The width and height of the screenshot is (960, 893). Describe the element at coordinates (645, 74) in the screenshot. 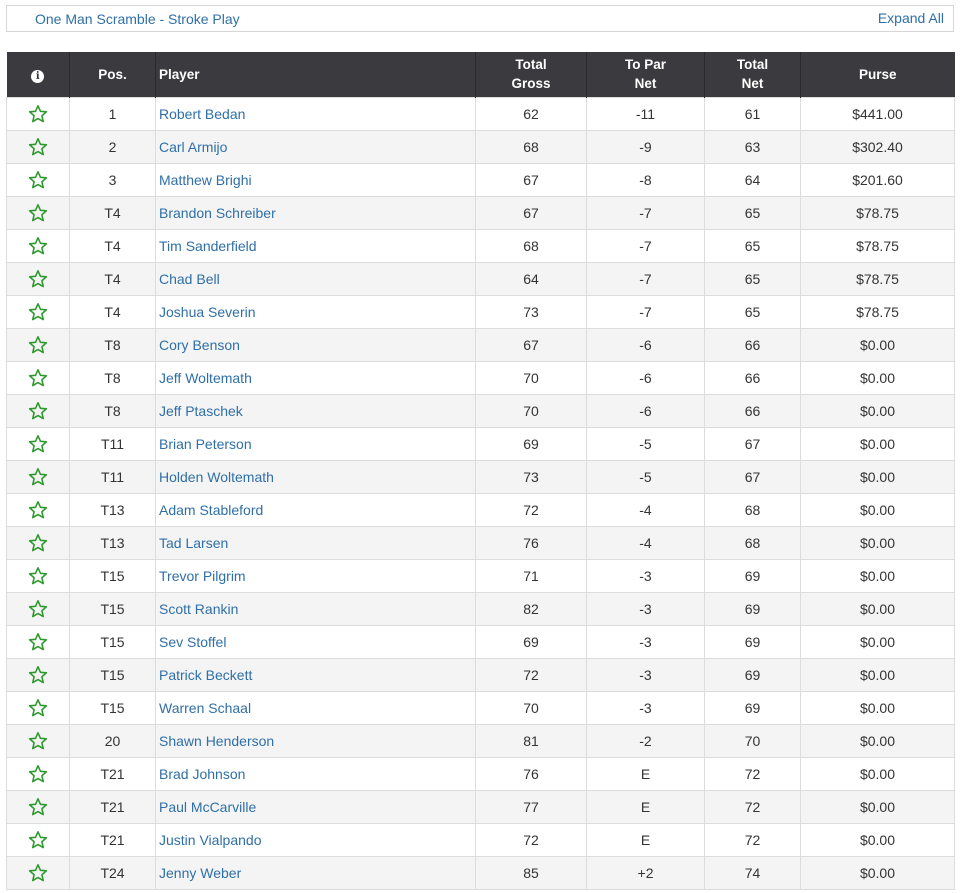

I see `to-par-net-column-header: To Par Net` at that location.